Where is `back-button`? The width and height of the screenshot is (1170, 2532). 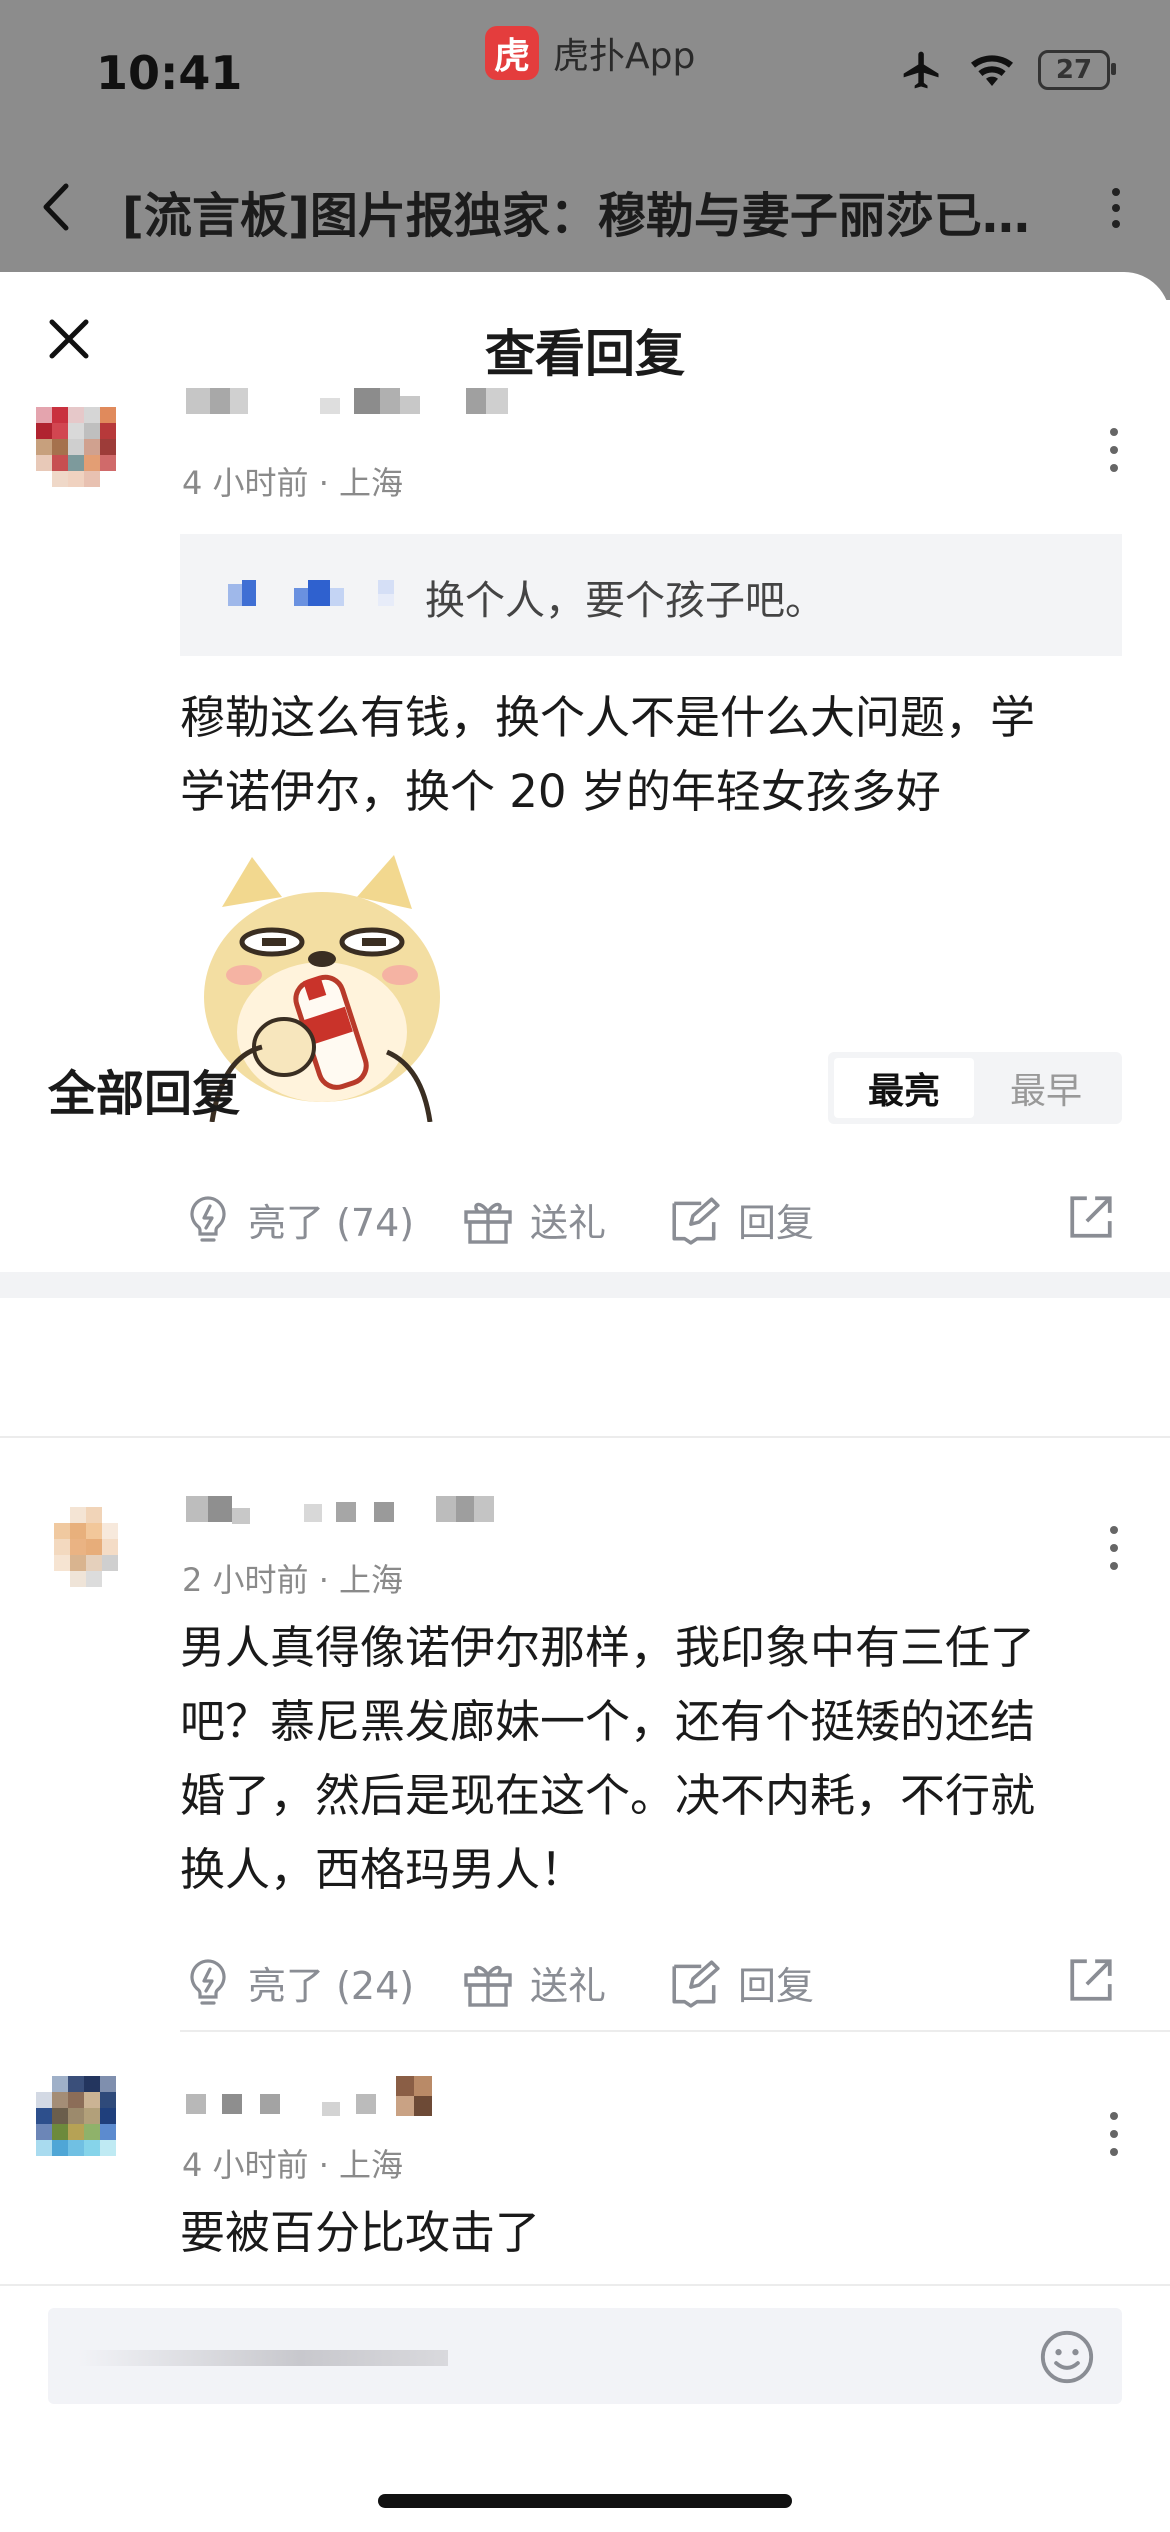 back-button is located at coordinates (55, 209).